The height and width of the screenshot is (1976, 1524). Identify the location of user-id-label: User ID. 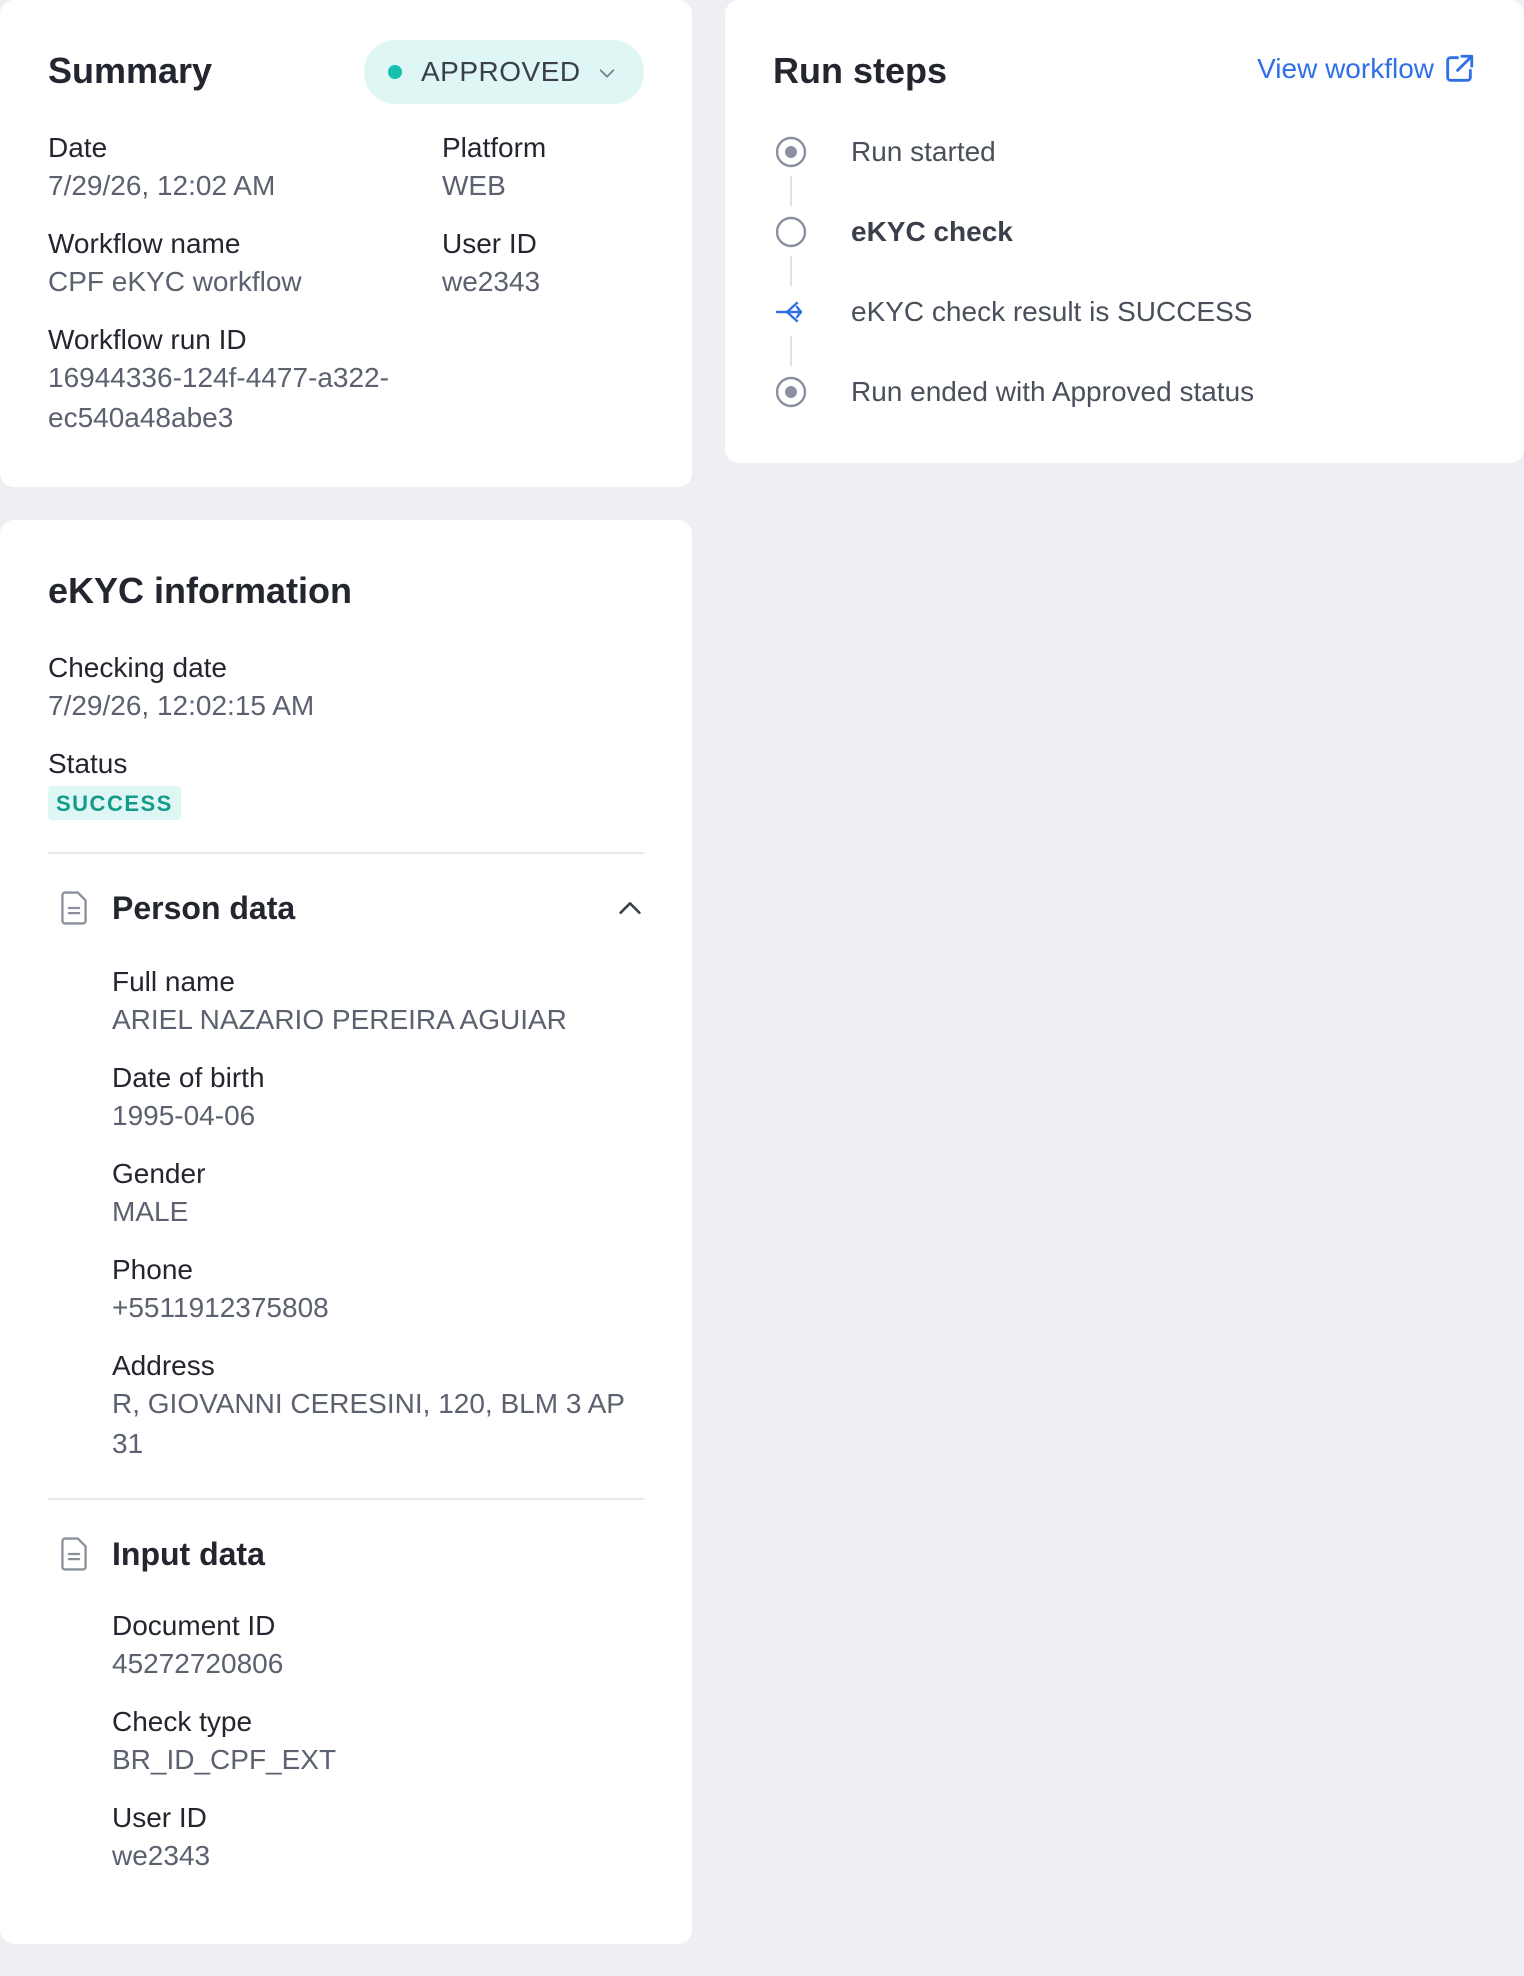
(489, 243).